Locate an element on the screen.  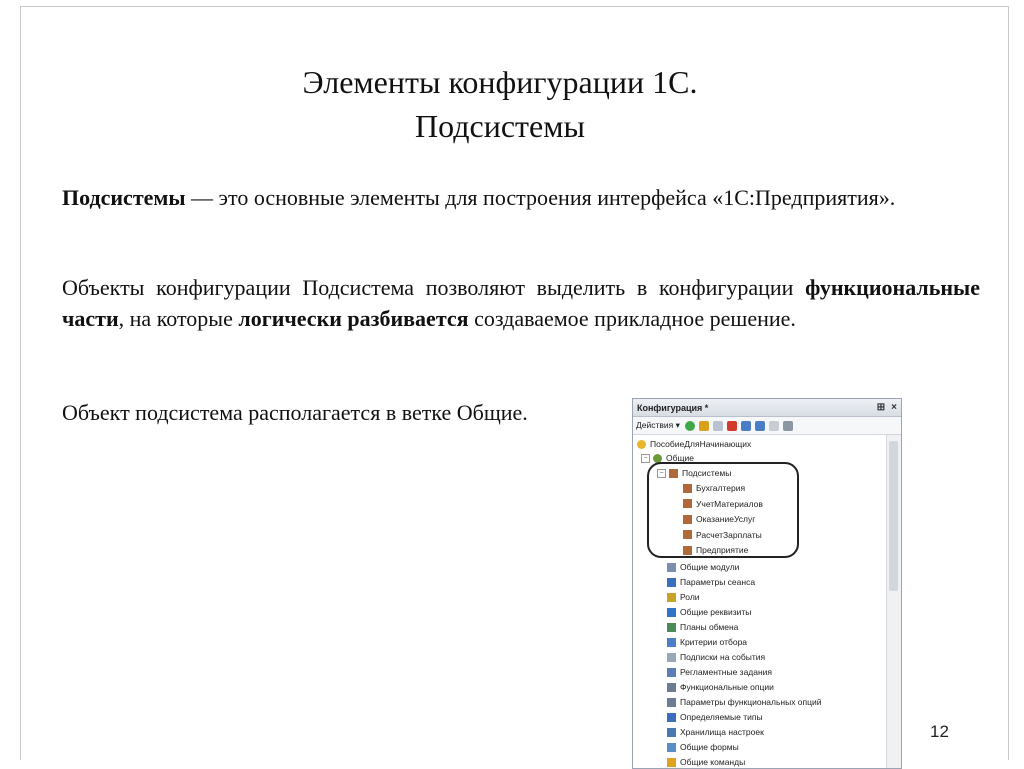
tree-item-general-object: Общие формы is located at coordinates (703, 747).